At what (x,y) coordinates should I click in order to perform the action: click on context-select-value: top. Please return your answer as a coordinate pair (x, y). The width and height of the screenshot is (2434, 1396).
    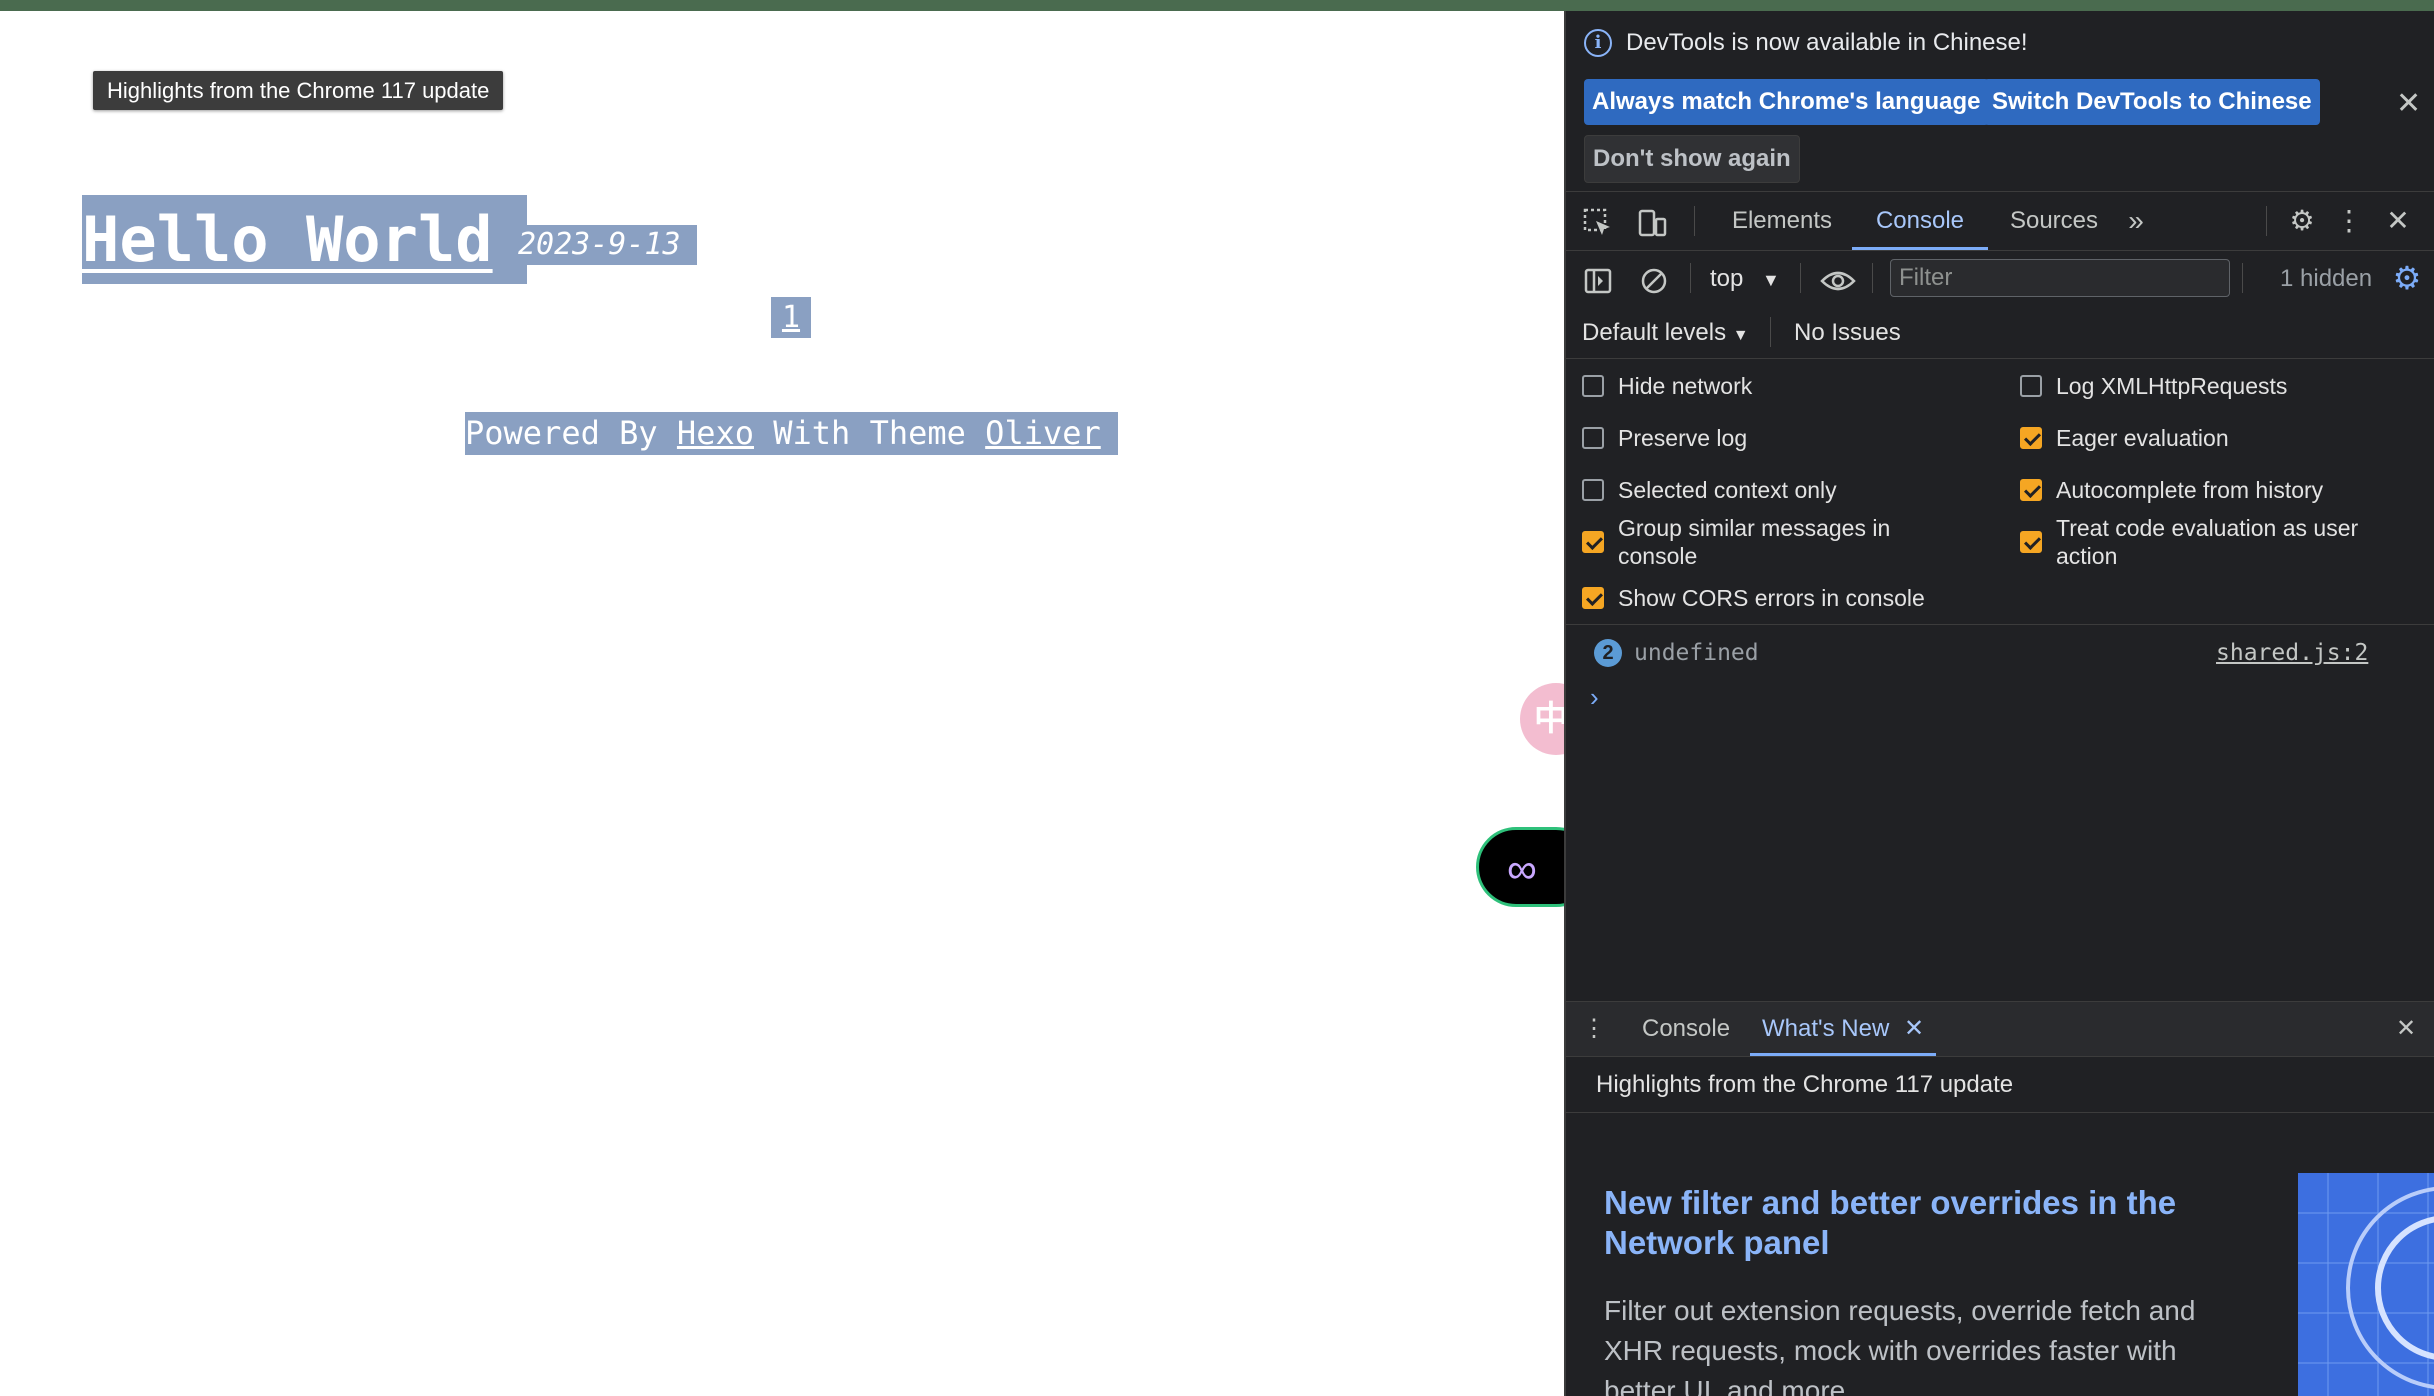
    Looking at the image, I should click on (1727, 278).